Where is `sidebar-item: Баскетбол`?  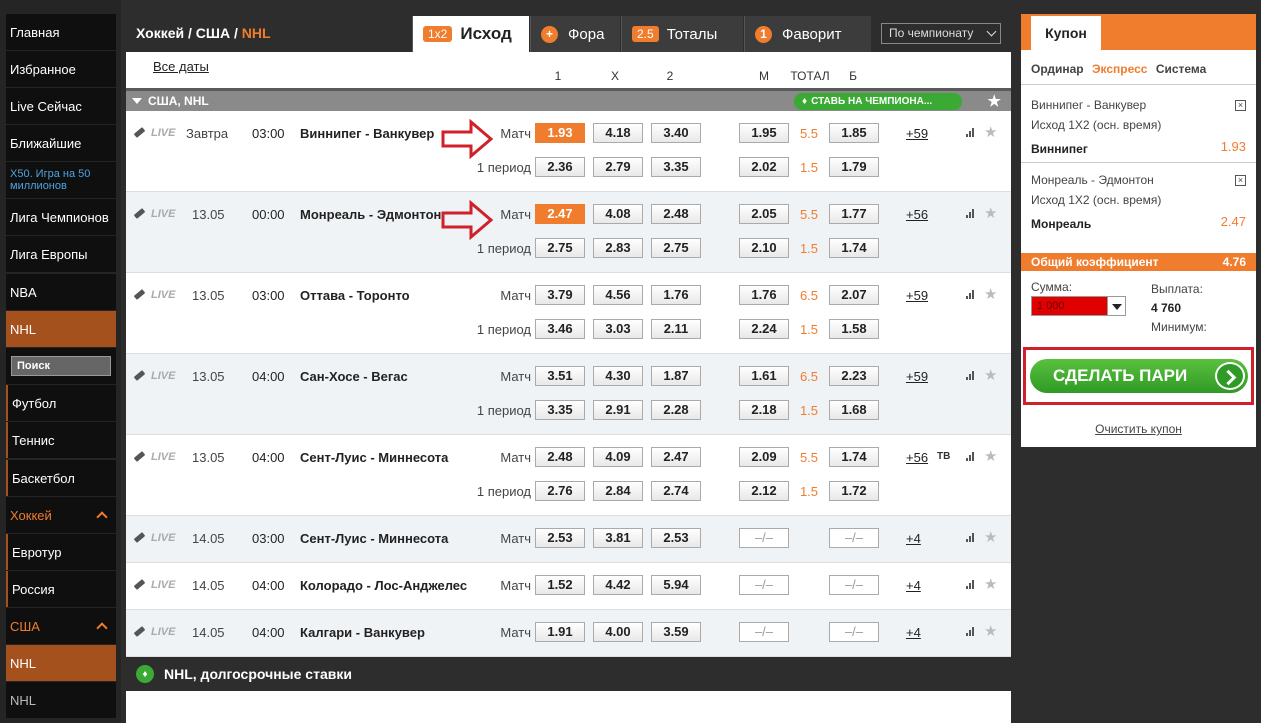
sidebar-item: Баскетбол is located at coordinates (61, 478).